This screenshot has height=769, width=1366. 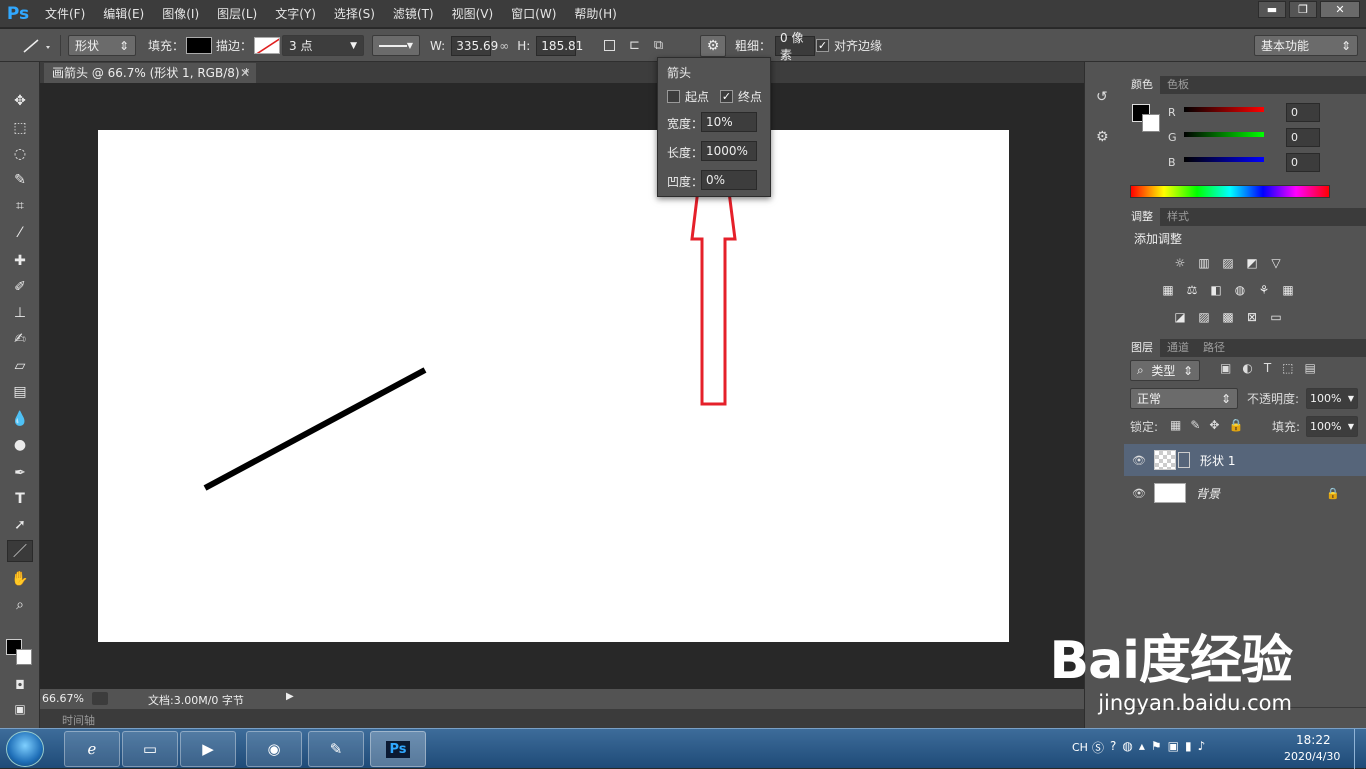 What do you see at coordinates (1224, 159) in the screenshot?
I see `blue-slider` at bounding box center [1224, 159].